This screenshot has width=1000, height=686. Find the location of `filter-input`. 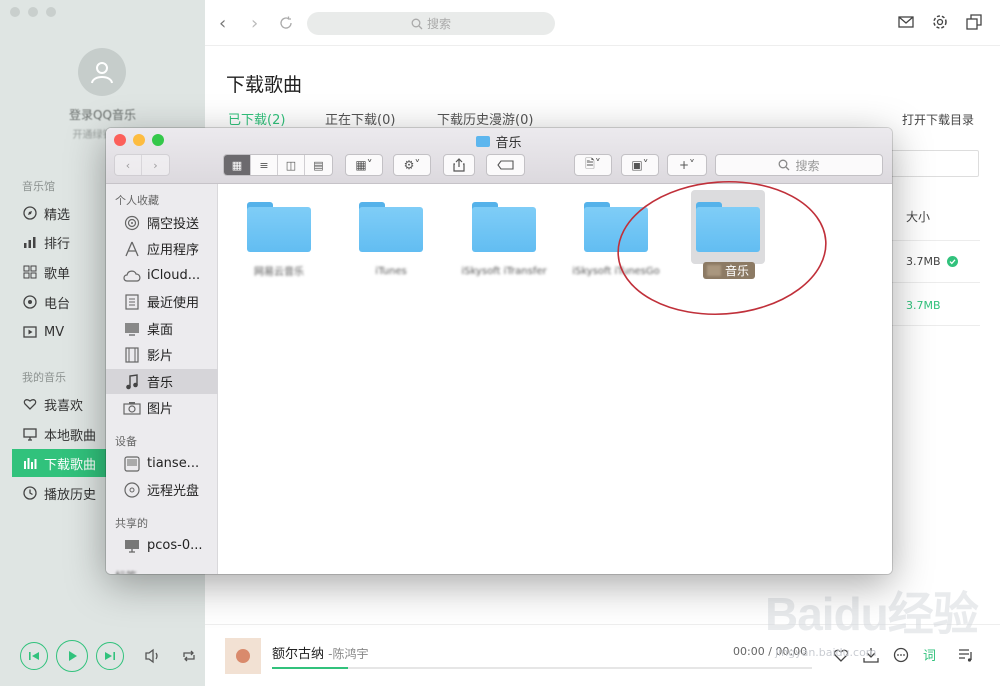

filter-input is located at coordinates (929, 163).